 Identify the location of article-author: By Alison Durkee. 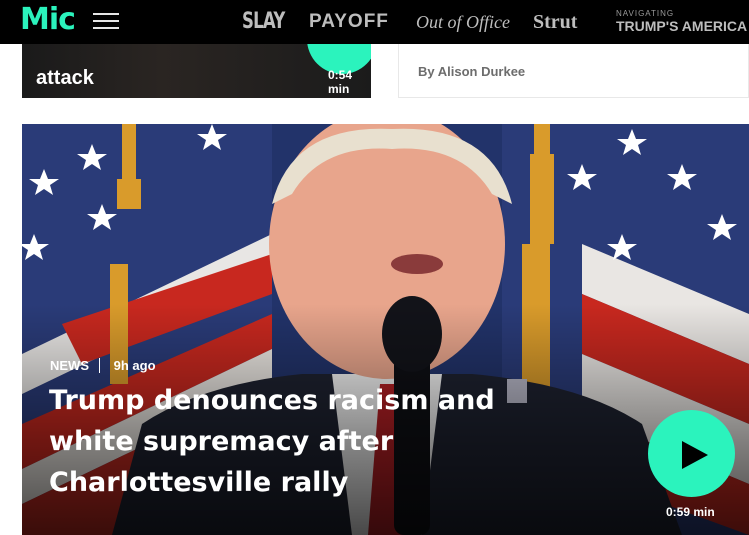
(472, 71).